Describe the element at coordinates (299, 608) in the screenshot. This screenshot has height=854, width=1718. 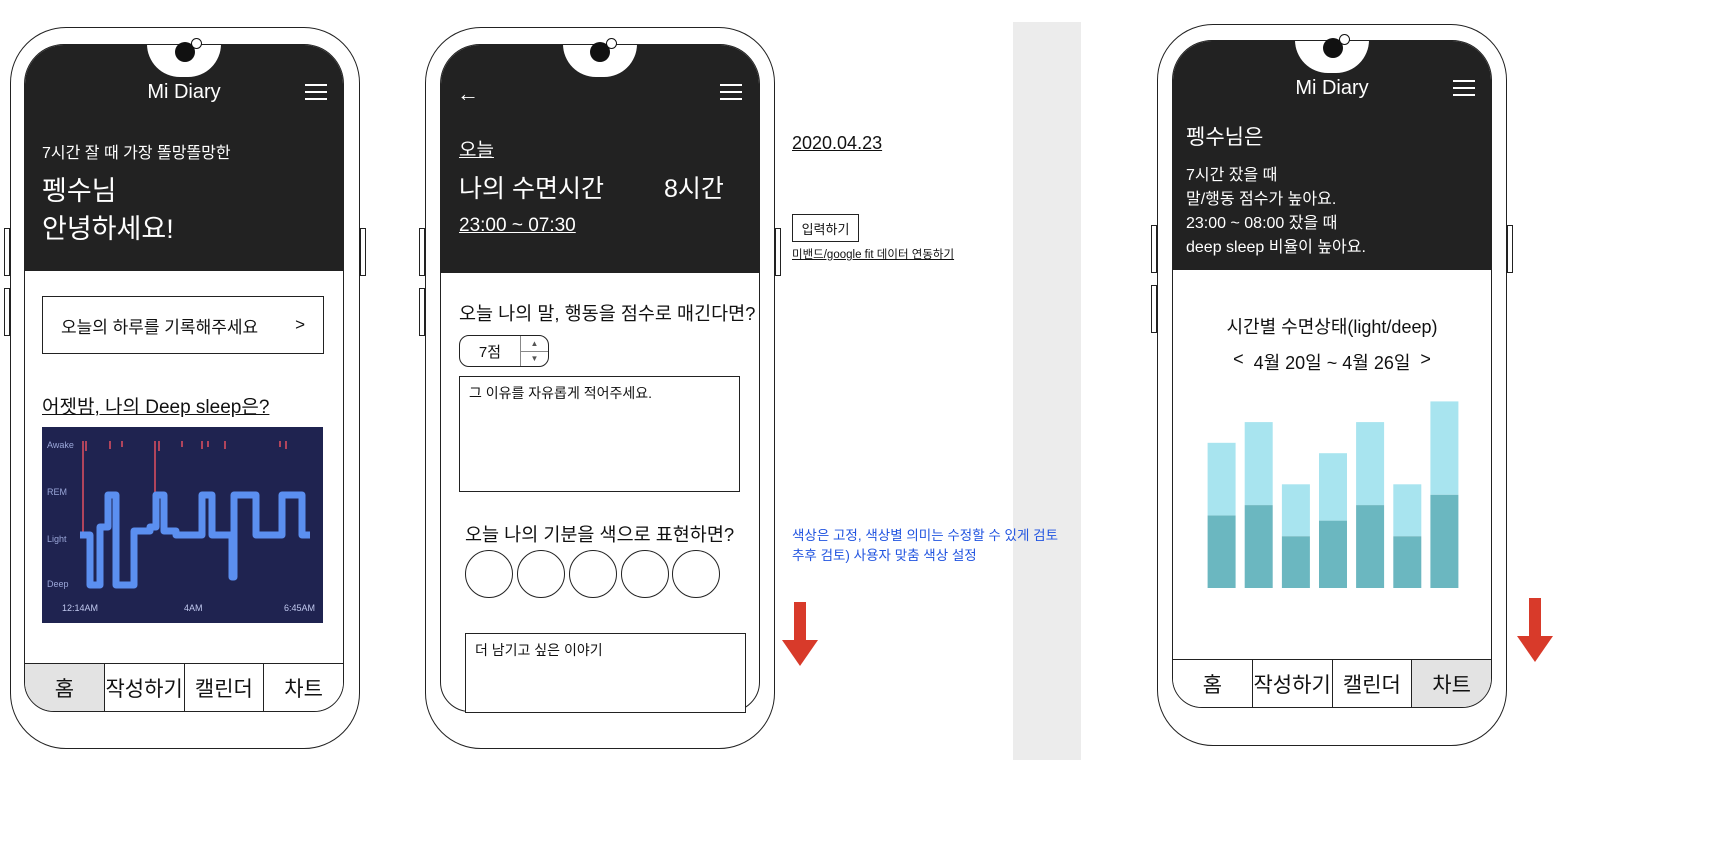
I see `sleep-x-label: 6:45AM` at that location.